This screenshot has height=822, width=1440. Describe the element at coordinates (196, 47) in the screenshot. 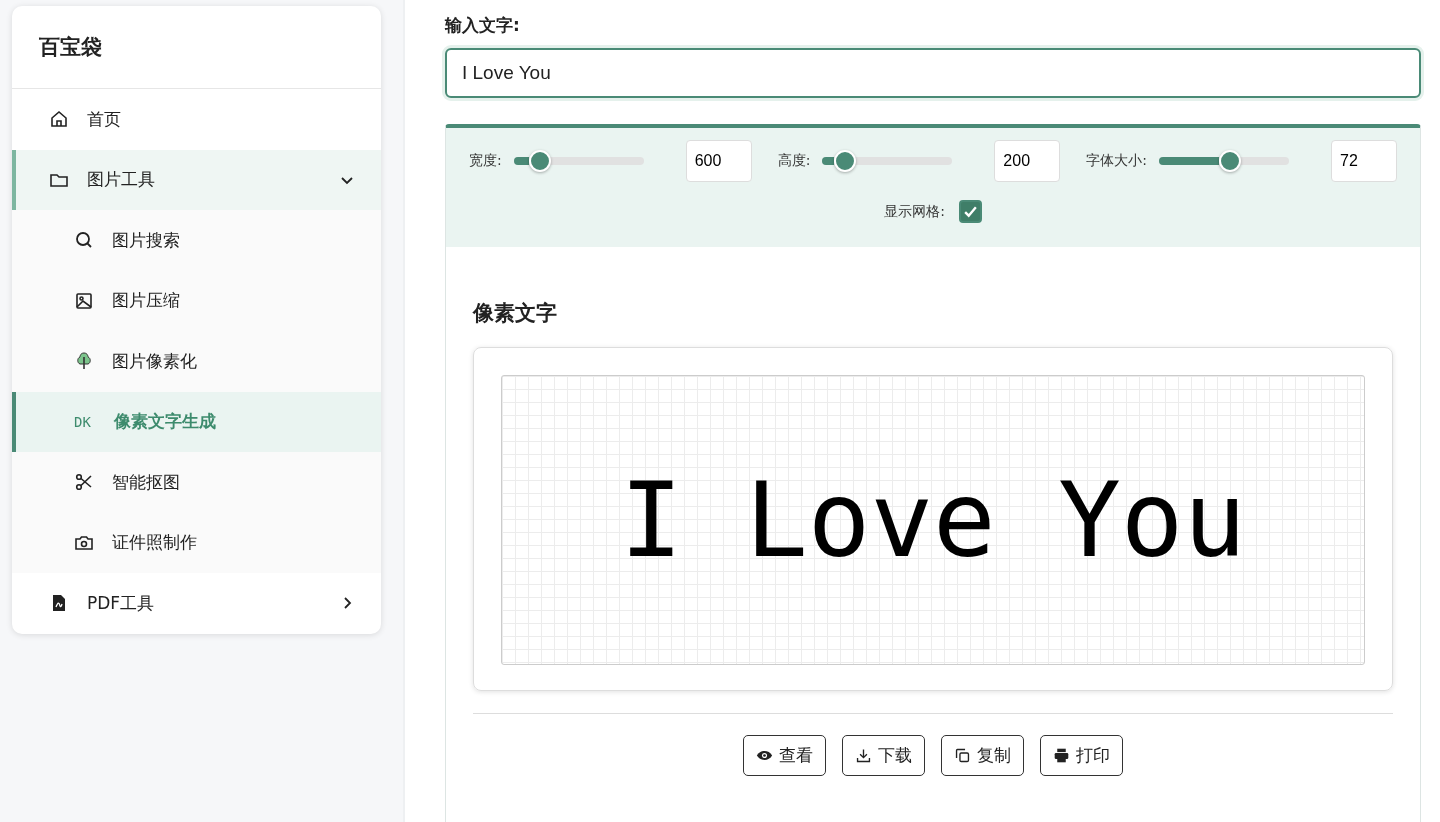

I see `app-title: 百宝袋` at that location.